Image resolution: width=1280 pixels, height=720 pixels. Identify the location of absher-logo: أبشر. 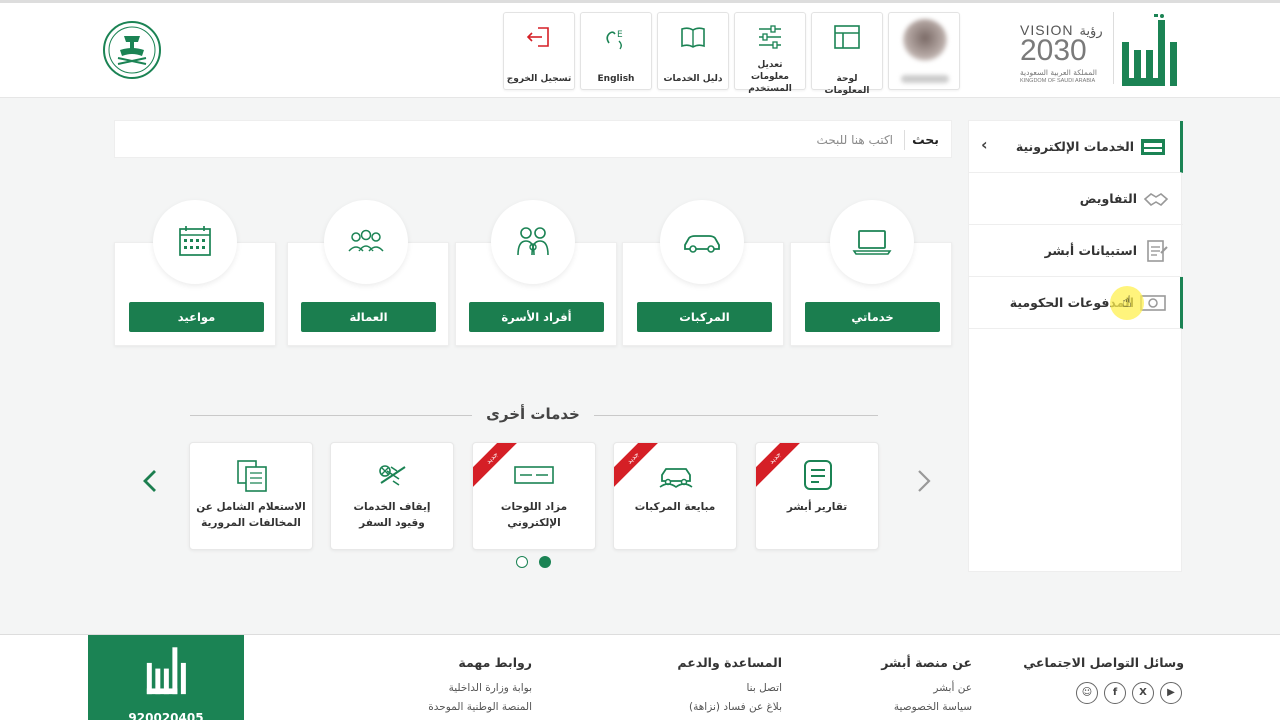
(1149, 52).